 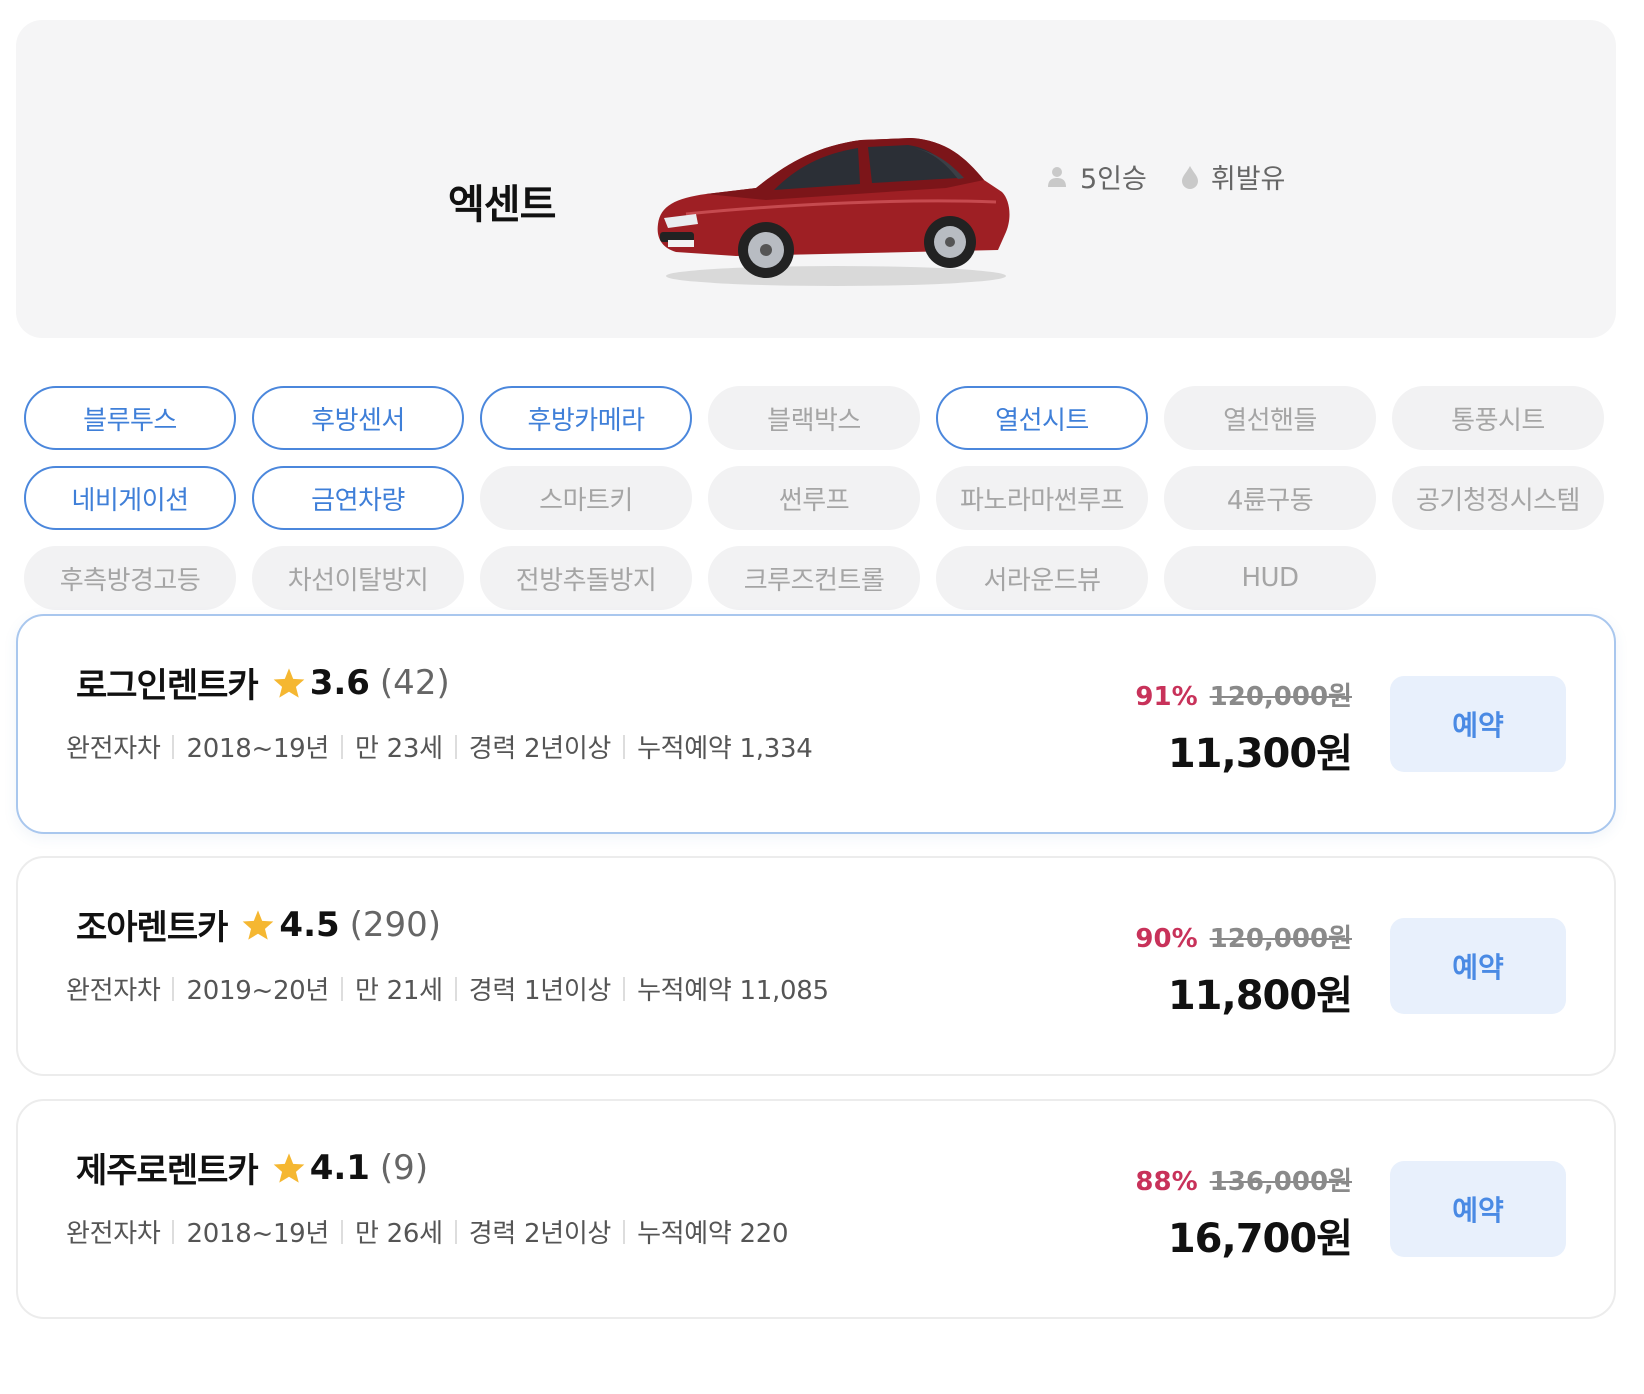 I want to click on fuel-spec: 휘발유, so click(x=1233, y=176).